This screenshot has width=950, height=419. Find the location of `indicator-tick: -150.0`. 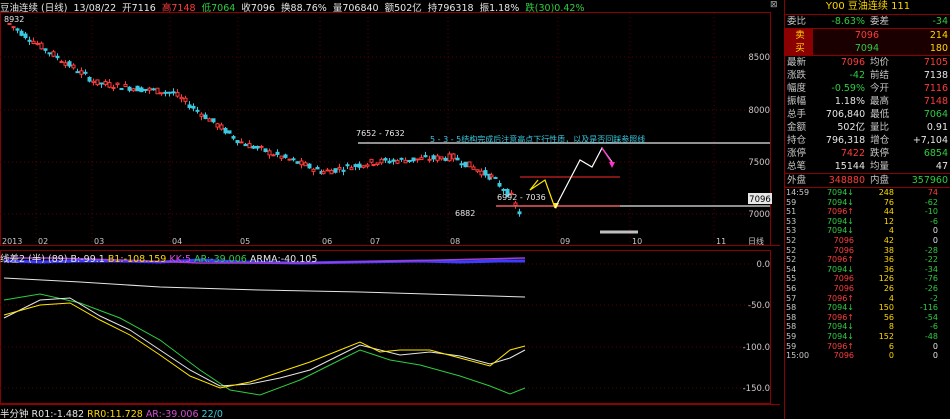

indicator-tick: -150.0 is located at coordinates (756, 389).